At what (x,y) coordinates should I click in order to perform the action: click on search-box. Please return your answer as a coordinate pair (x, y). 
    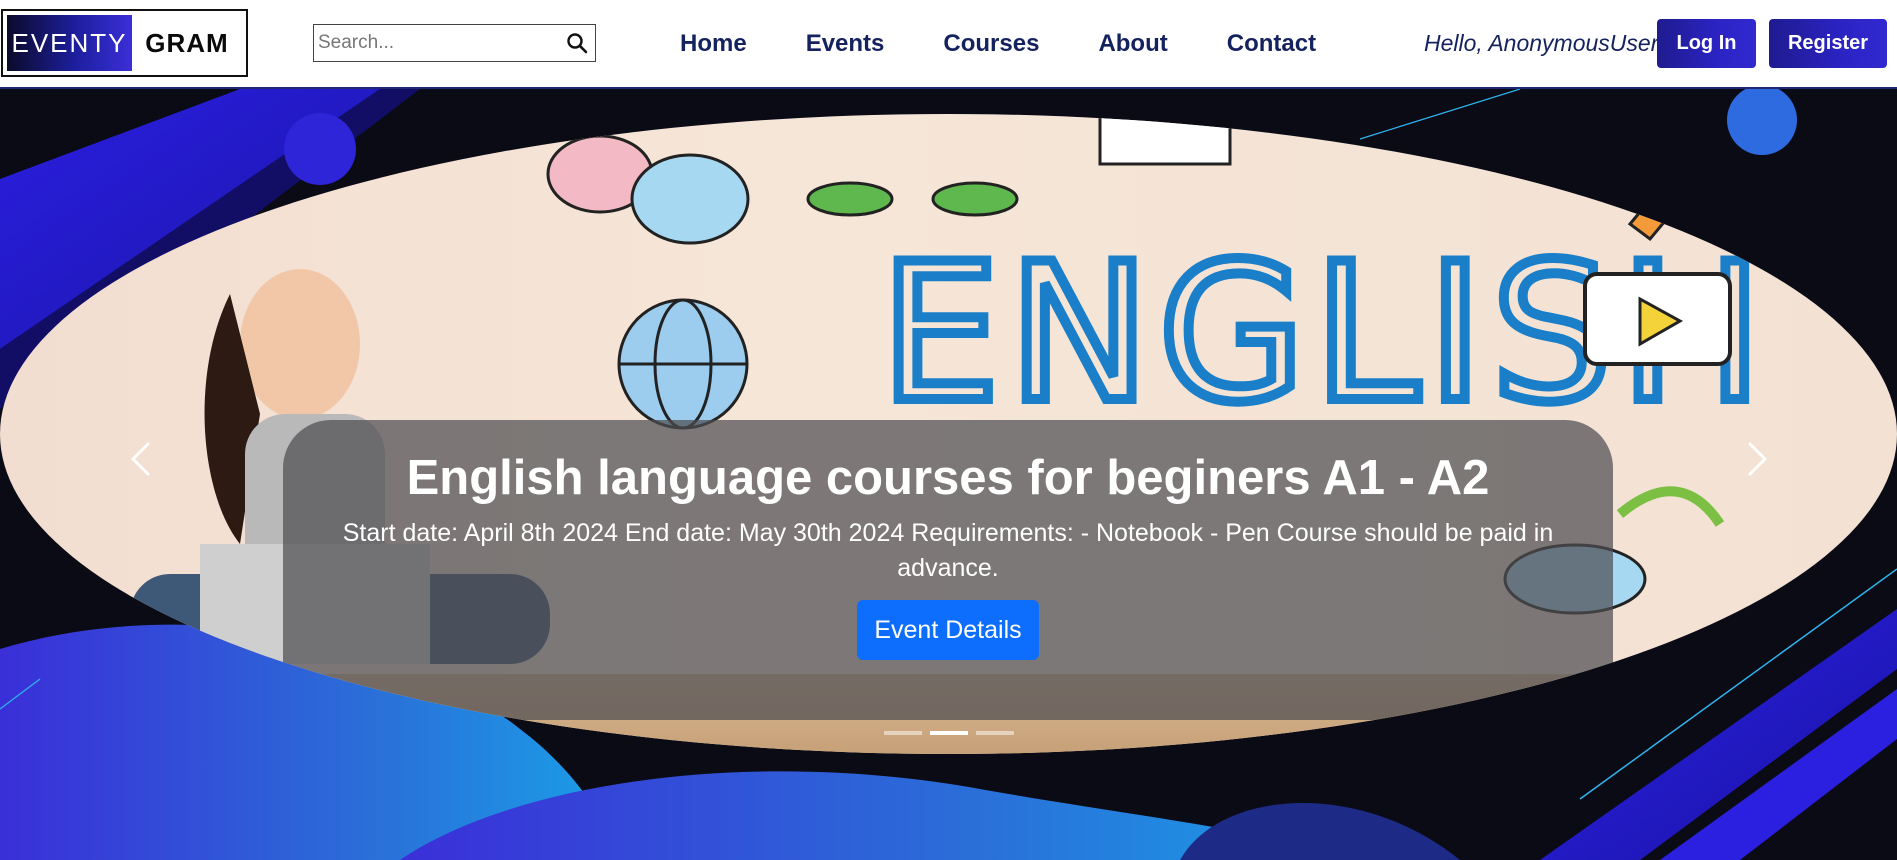
    Looking at the image, I should click on (454, 43).